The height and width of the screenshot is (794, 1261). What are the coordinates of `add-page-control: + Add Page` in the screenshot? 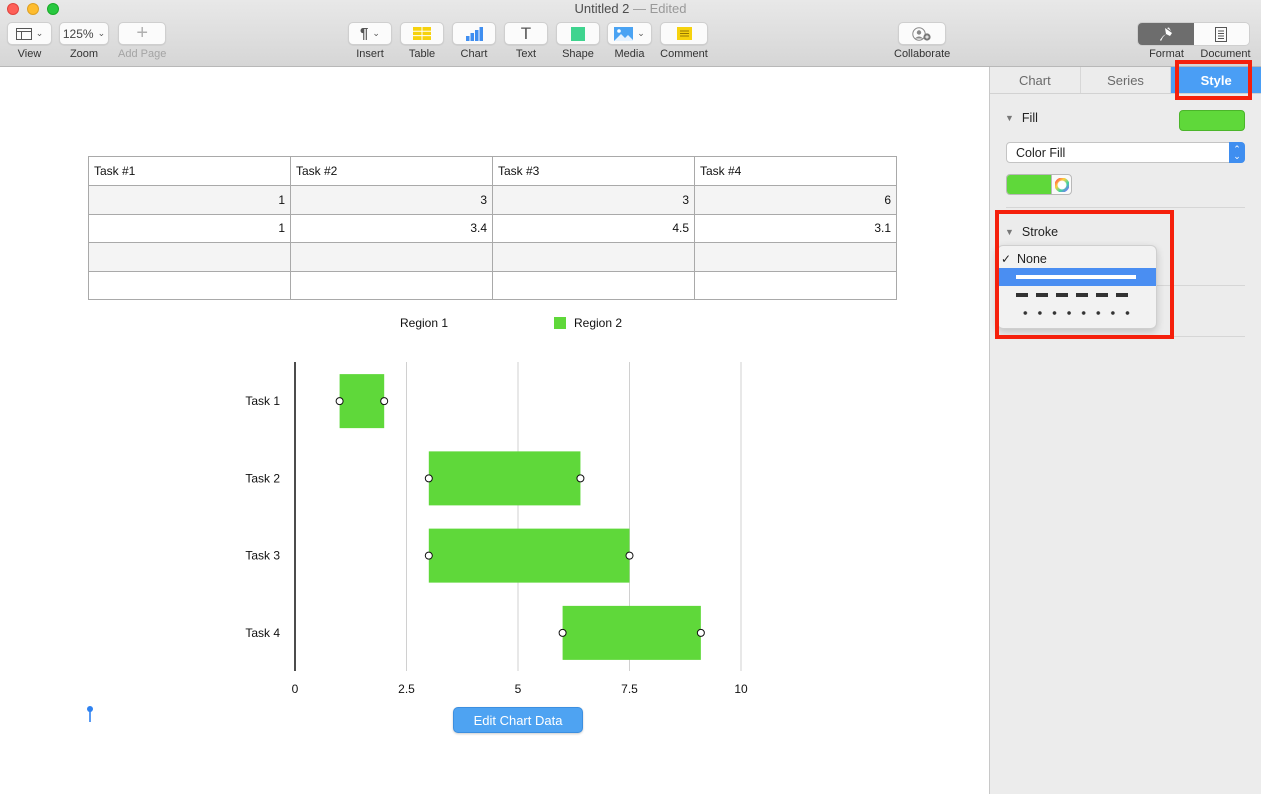 It's located at (142, 41).